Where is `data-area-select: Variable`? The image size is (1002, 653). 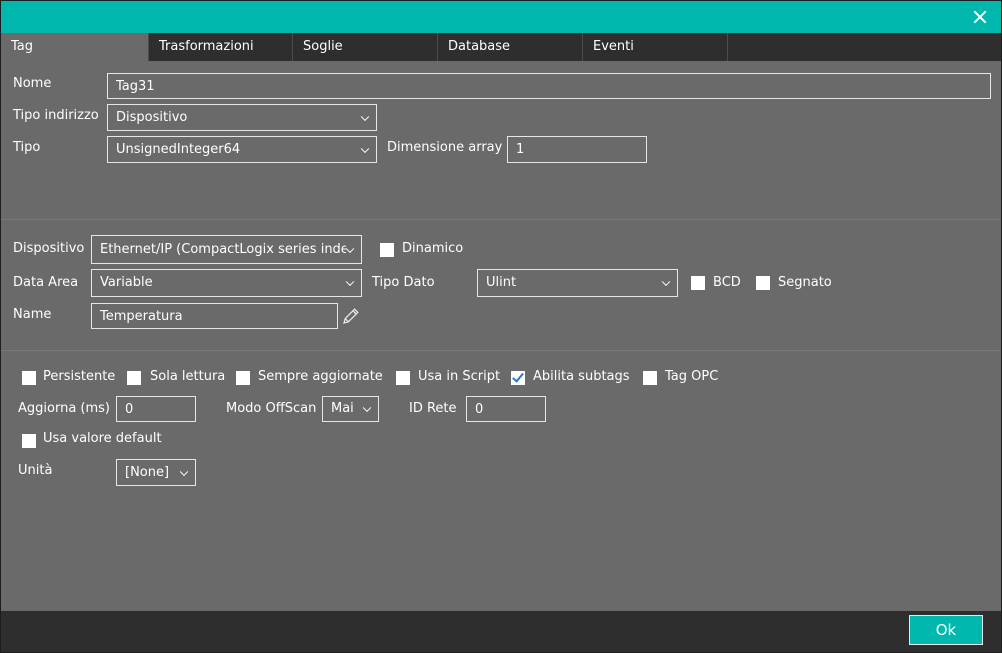 data-area-select: Variable is located at coordinates (226, 283).